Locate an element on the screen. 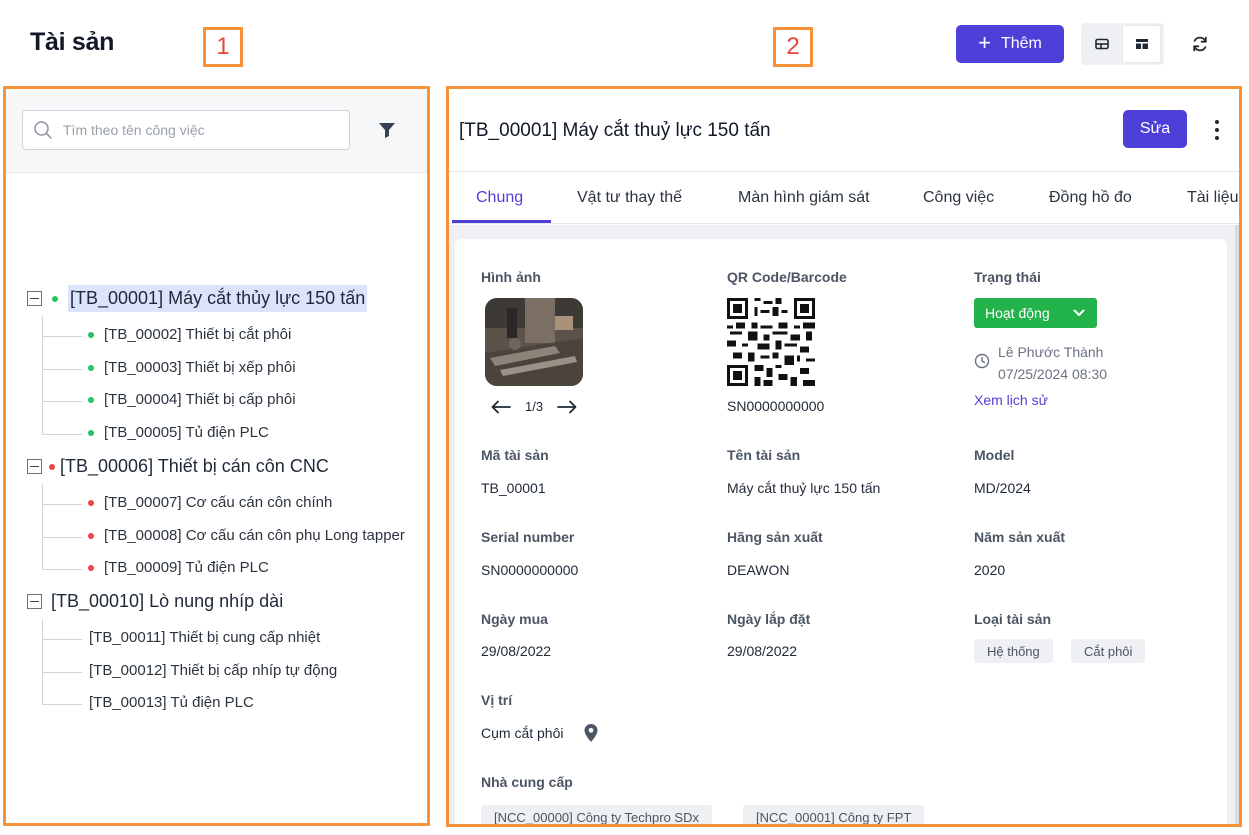  detail-header: [TB_00001] Máy cắt thuỷ lực 150 tấn Sửa is located at coordinates (844, 130).